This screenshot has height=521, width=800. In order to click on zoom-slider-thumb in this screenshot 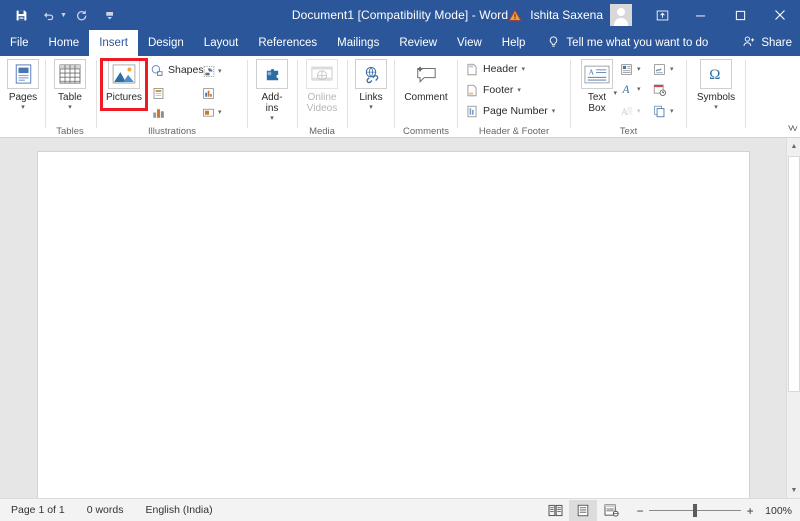, I will do `click(695, 510)`.